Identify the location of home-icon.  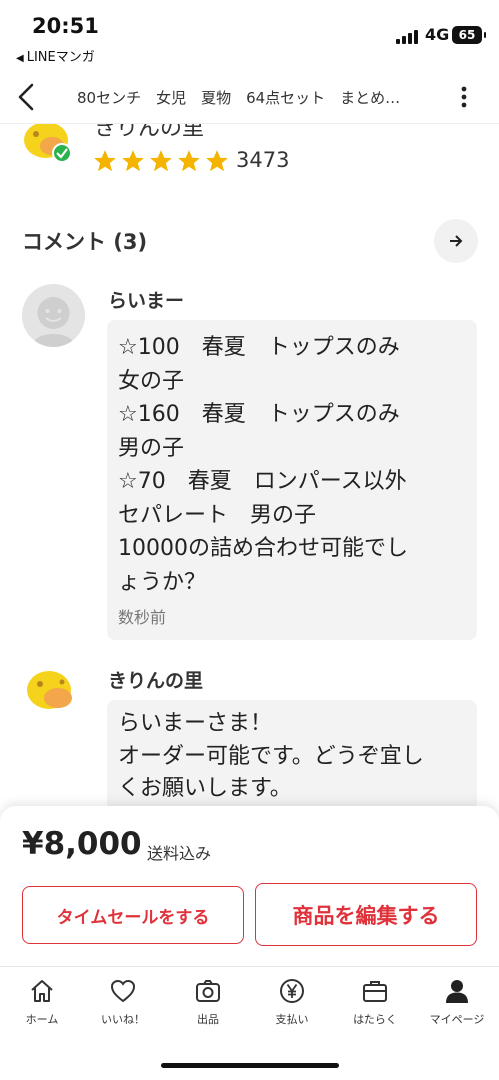
(42, 991).